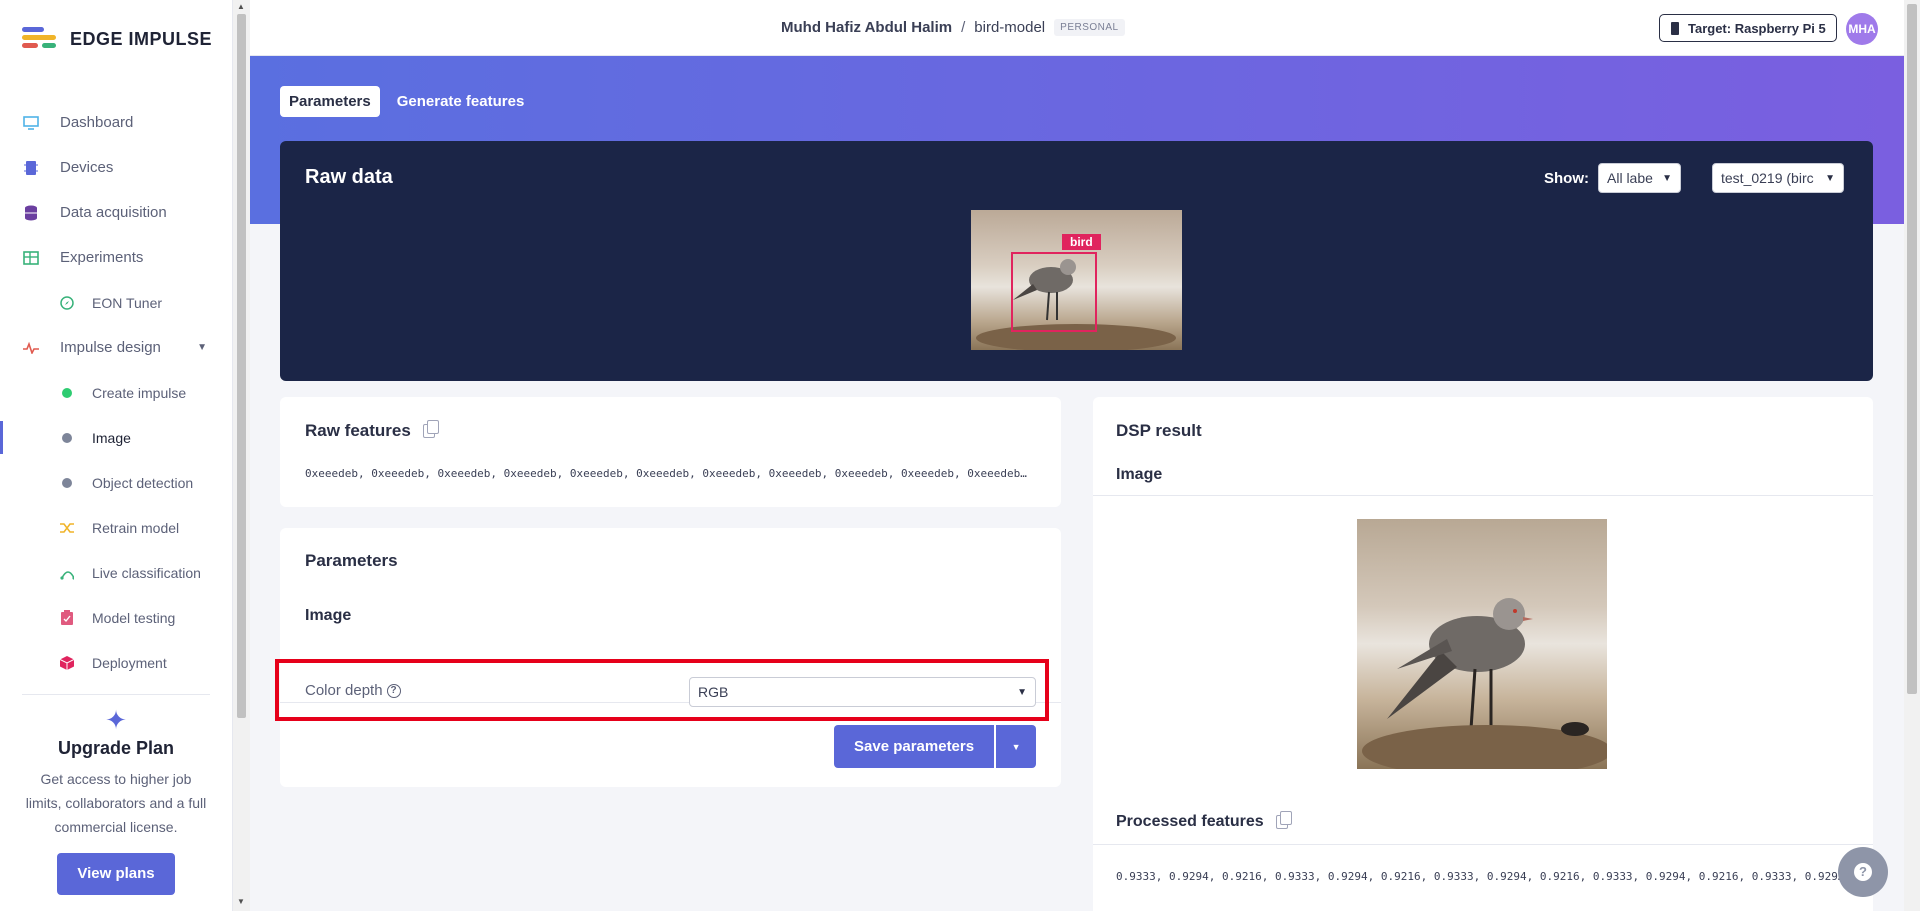 The image size is (1920, 911). I want to click on bounding-box, so click(1054, 292).